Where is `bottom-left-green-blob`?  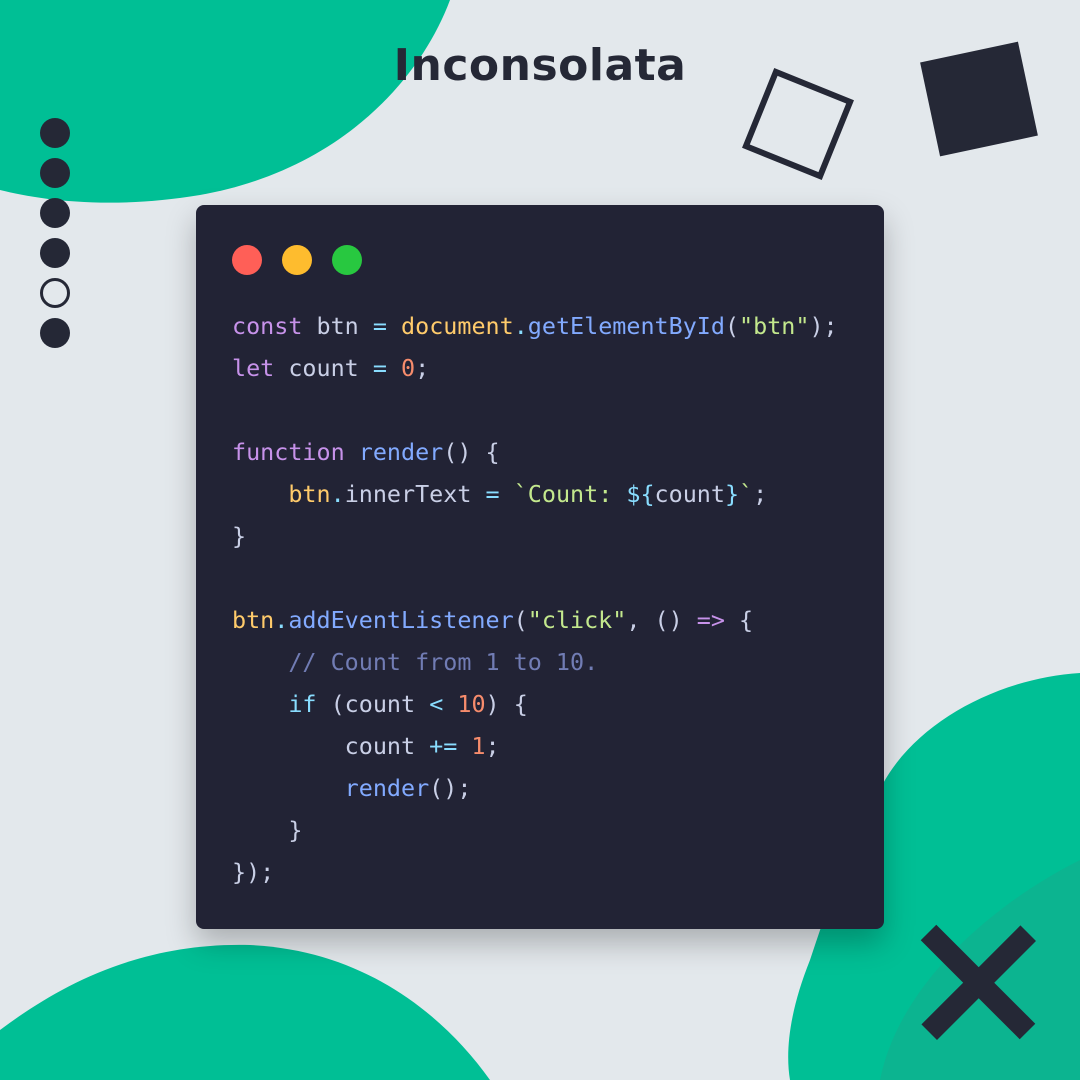
bottom-left-green-blob is located at coordinates (245, 1012).